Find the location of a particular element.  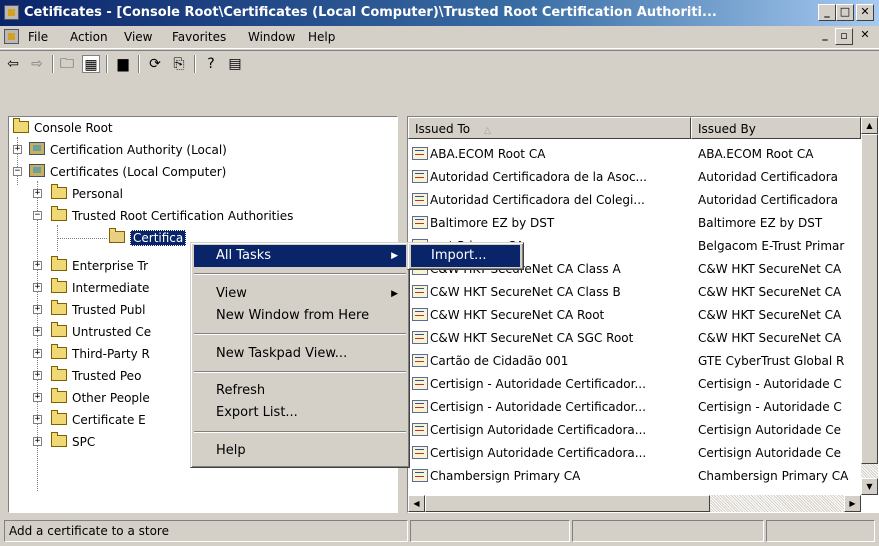

tree-item-certificate-enrollment: Certificate E is located at coordinates (98, 420).